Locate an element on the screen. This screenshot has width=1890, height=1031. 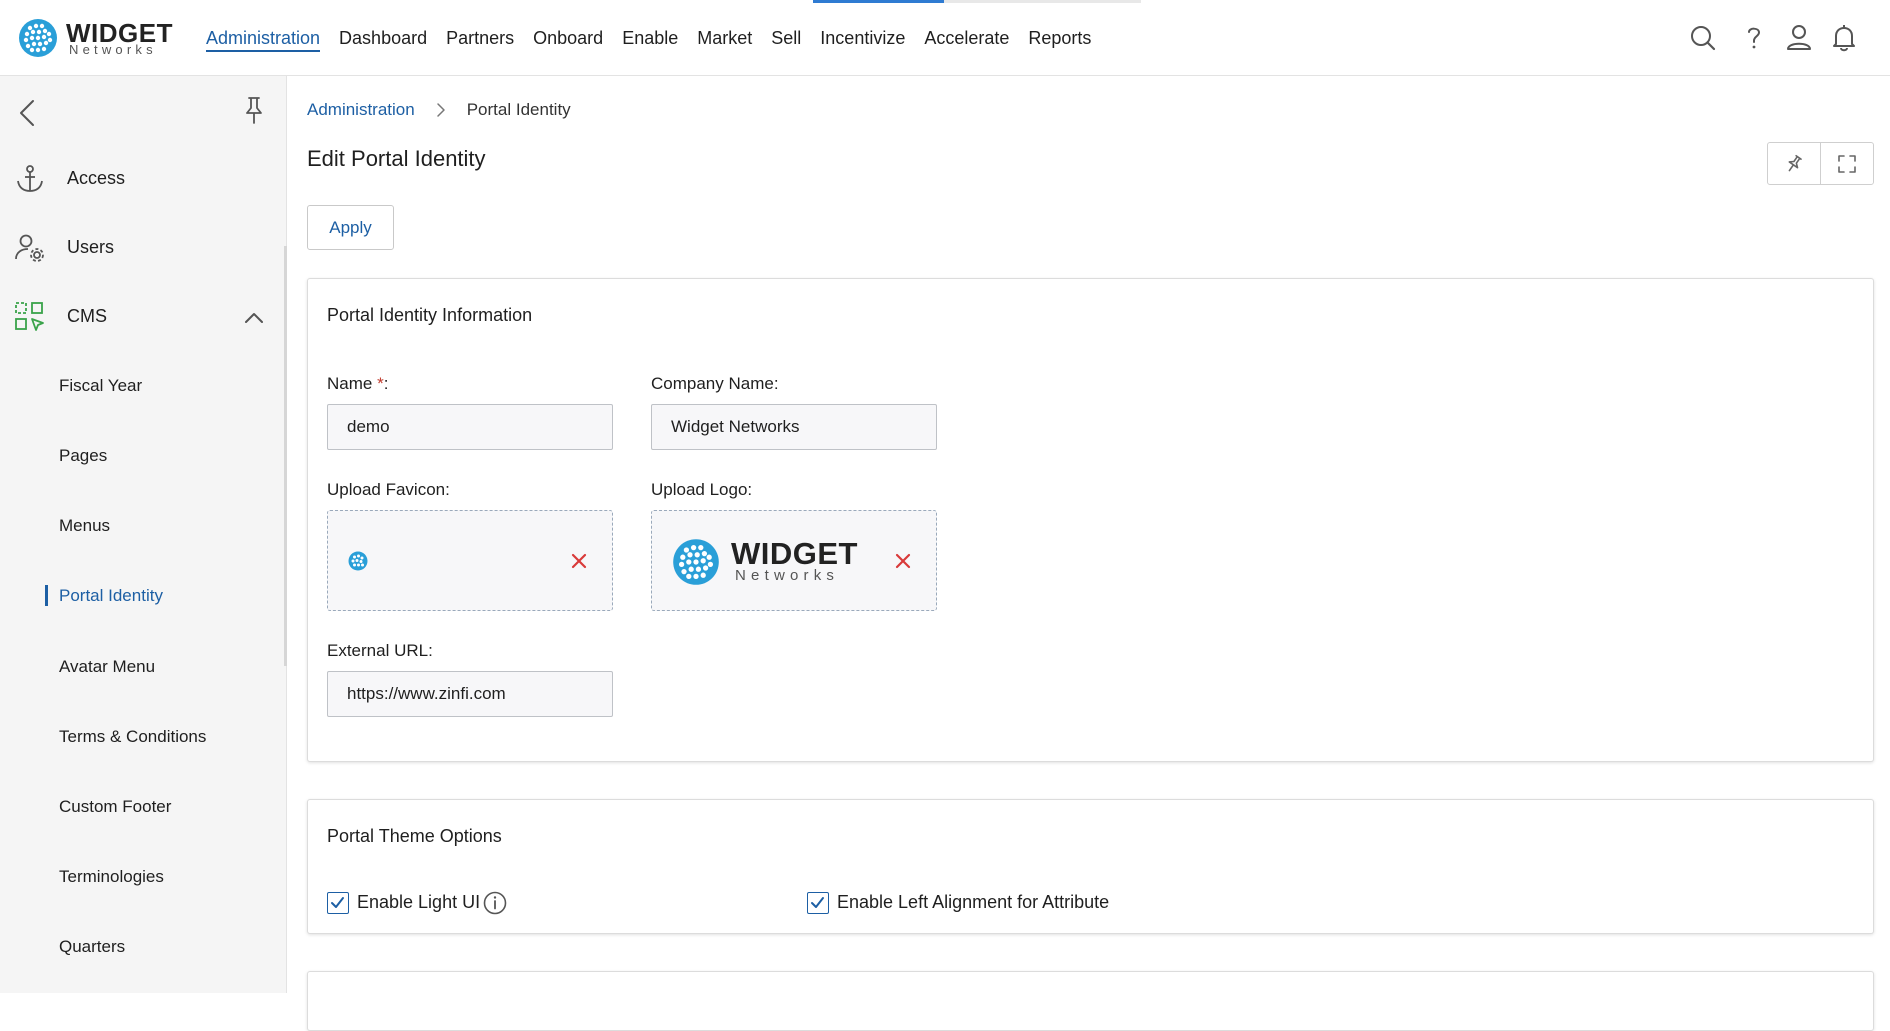
anchor-icon is located at coordinates (30, 178).